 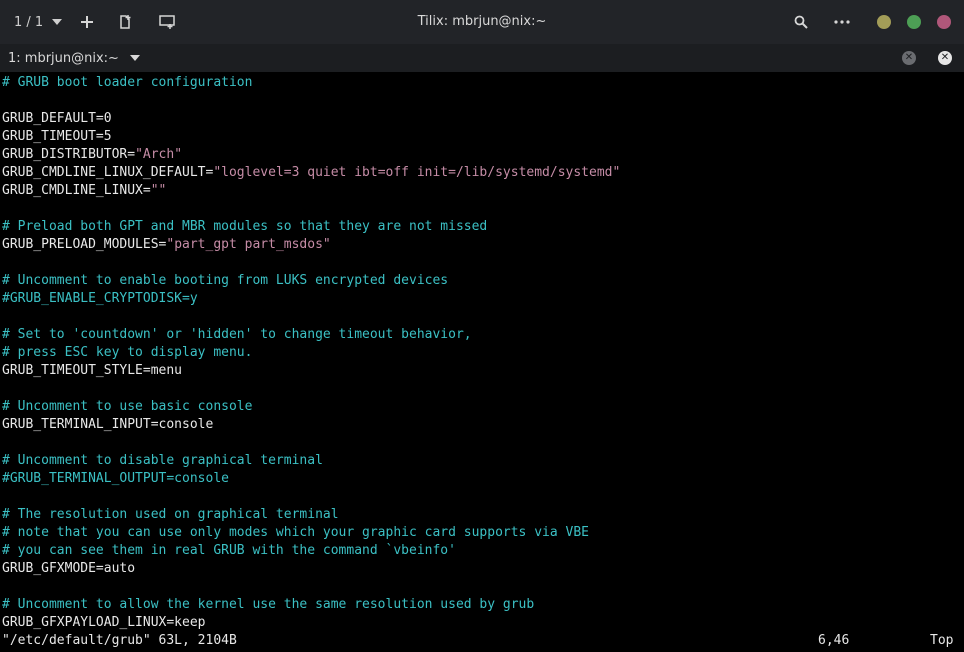 What do you see at coordinates (482, 641) in the screenshot?
I see `vim-statusline: "/etc/default/grub" 63L, 2104B 6,46 Top` at bounding box center [482, 641].